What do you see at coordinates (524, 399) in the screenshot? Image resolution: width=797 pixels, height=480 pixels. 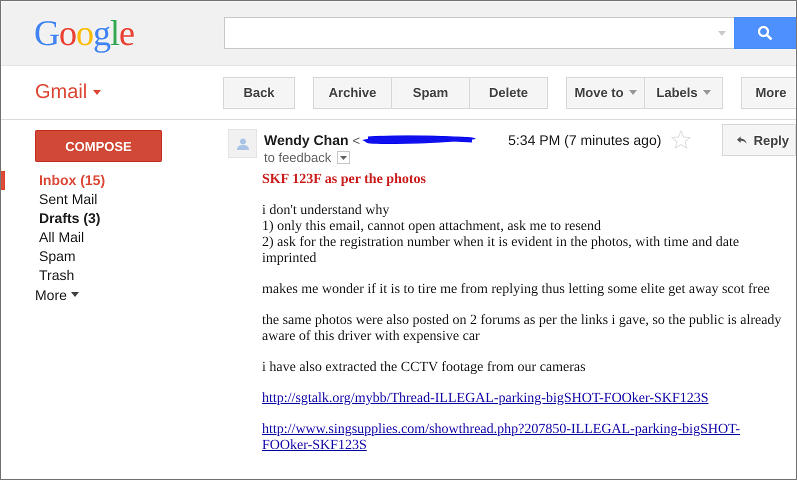 I see `message-link: http://sgtalk.org/mybb/Thread-ILLEGAL-parking-bigSHOT-FOOker-SKF123S` at bounding box center [524, 399].